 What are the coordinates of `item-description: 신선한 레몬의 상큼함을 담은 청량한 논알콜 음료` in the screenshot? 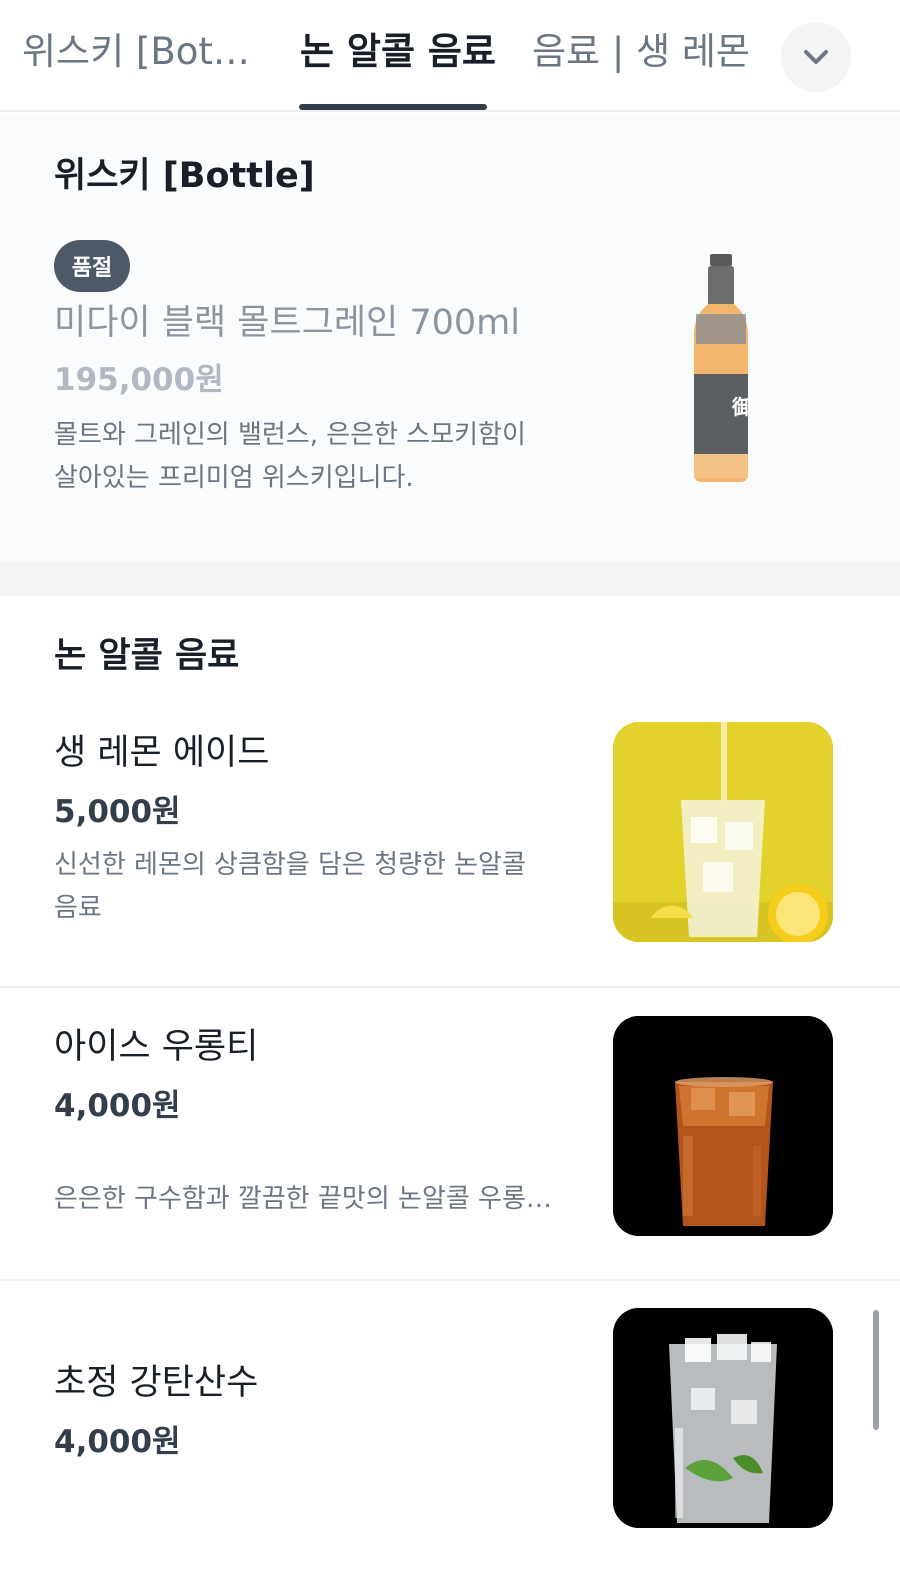 It's located at (290, 886).